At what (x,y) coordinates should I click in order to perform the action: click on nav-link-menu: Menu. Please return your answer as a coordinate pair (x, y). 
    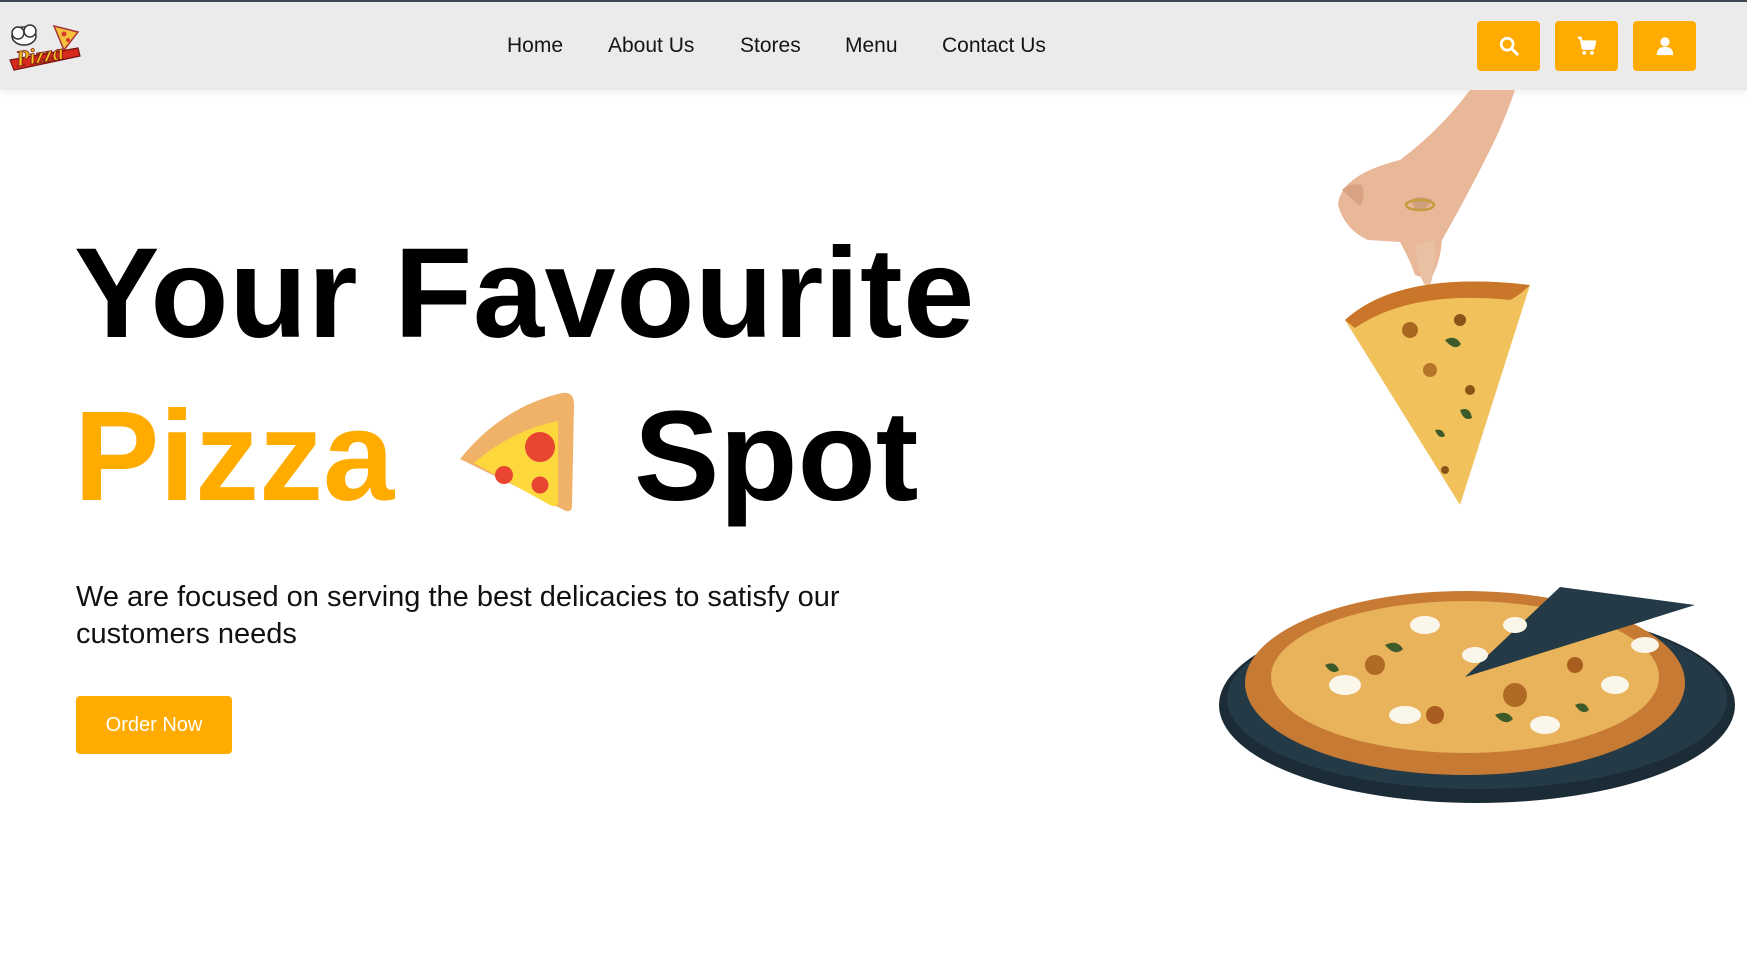
    Looking at the image, I should click on (871, 46).